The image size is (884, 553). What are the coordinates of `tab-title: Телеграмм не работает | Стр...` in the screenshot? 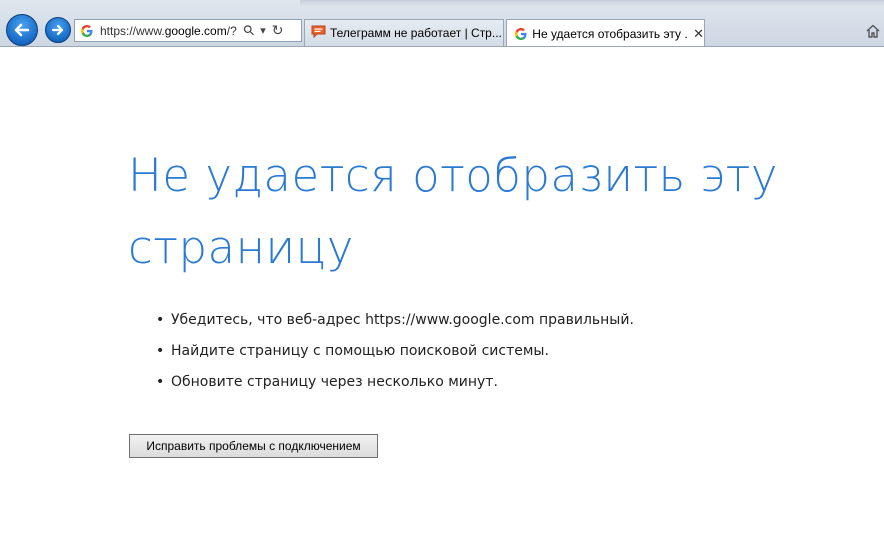 It's located at (416, 33).